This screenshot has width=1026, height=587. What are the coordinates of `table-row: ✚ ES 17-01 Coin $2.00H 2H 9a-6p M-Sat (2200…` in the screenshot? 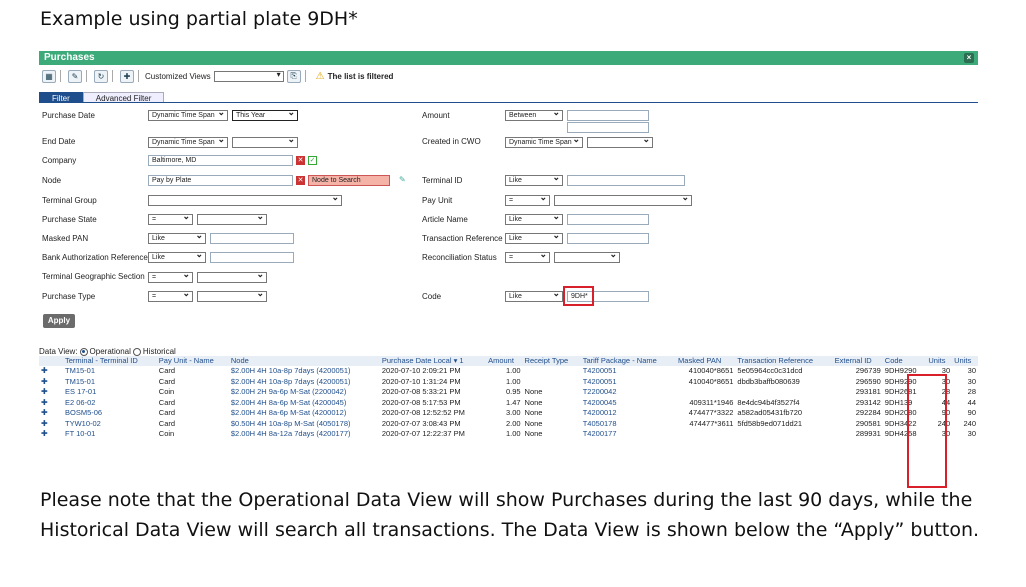 It's located at (508, 392).